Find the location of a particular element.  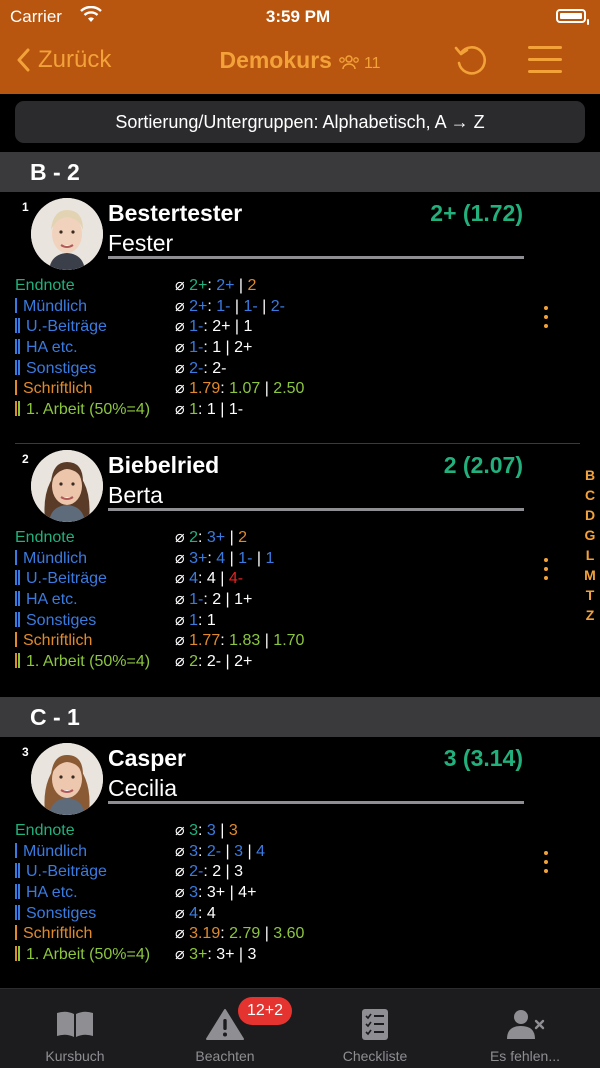

index-letter: T is located at coordinates (590, 595).